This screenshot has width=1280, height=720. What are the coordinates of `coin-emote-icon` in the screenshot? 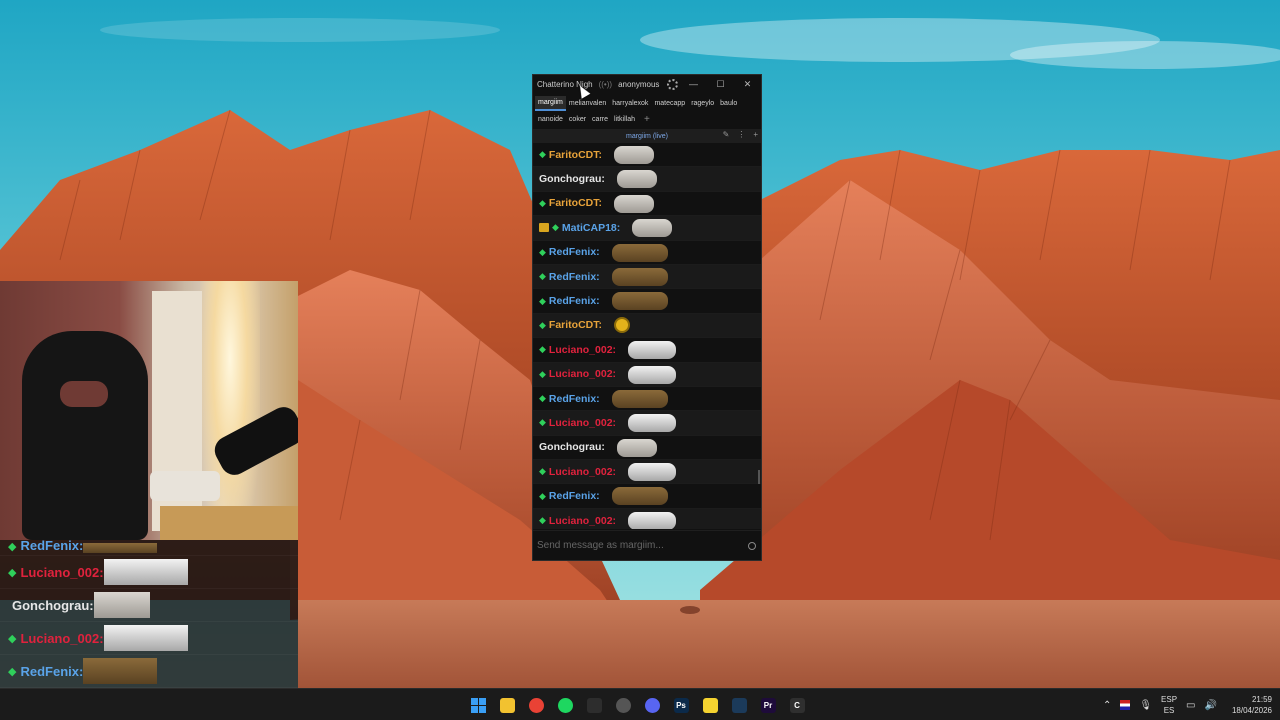 It's located at (622, 325).